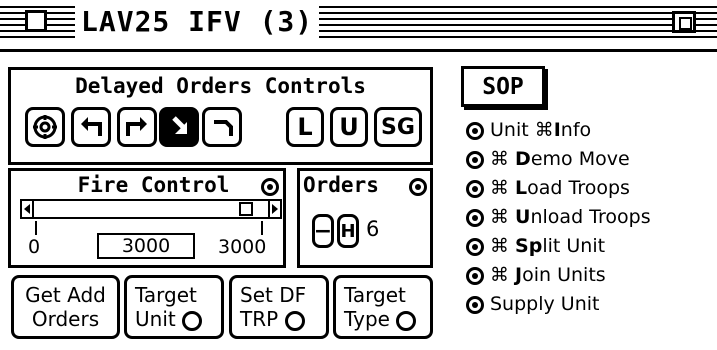  Describe the element at coordinates (65, 295) in the screenshot. I see `button-label-line1: Get Add` at that location.